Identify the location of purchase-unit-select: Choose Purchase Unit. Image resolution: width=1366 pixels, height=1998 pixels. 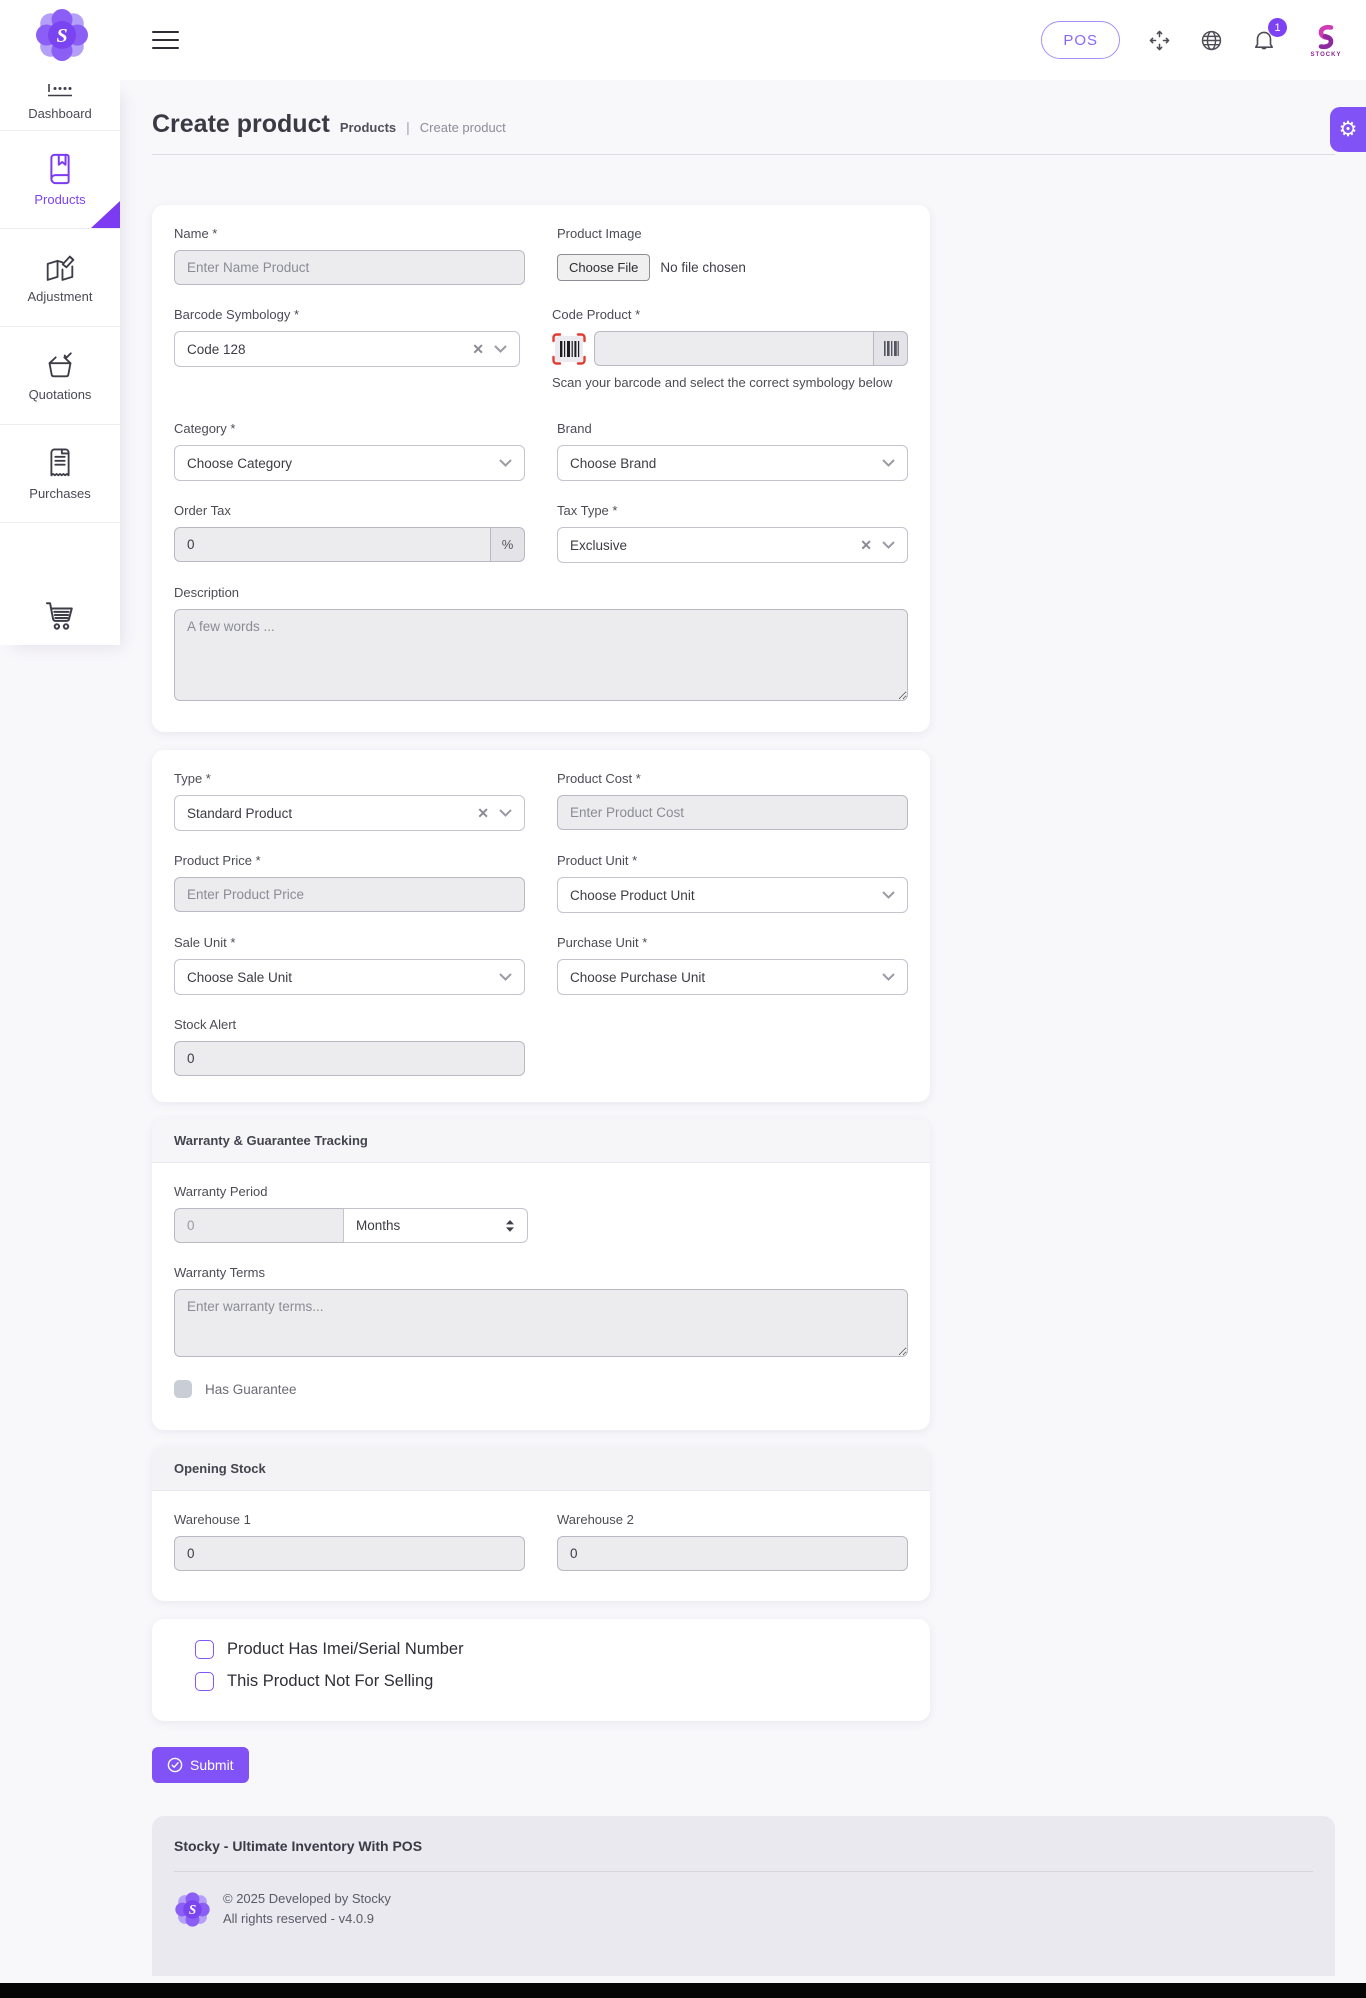
(732, 977).